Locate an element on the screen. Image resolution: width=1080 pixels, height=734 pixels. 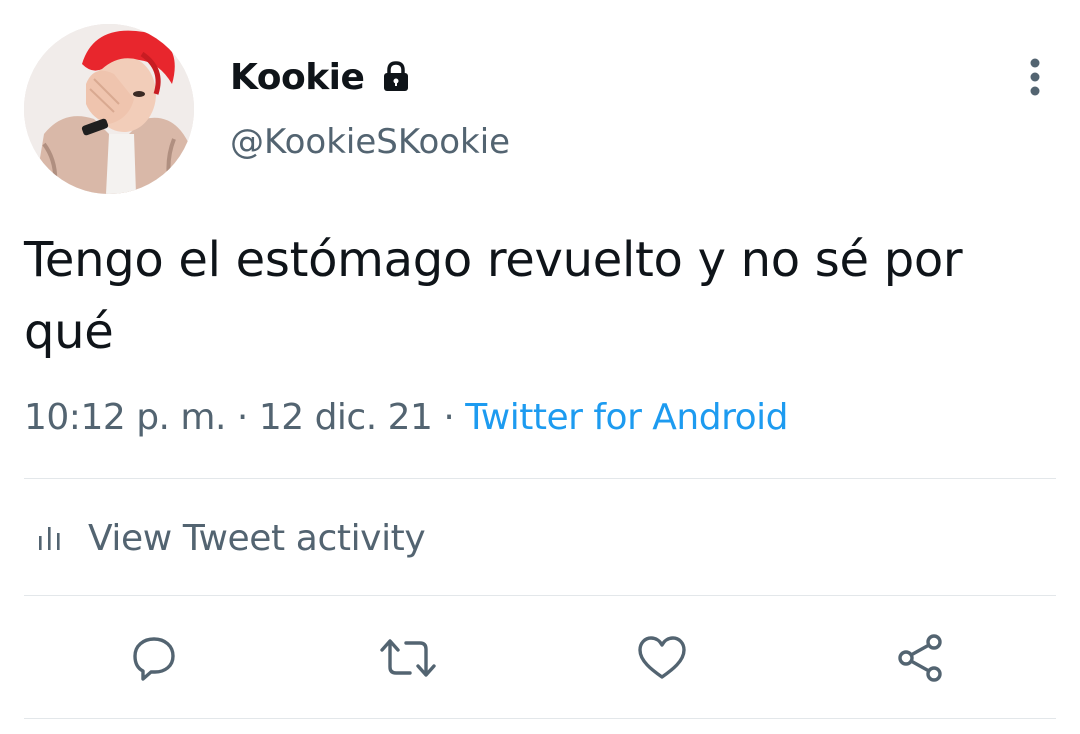
tweet-time: 10:12 p. m. is located at coordinates (125, 417).